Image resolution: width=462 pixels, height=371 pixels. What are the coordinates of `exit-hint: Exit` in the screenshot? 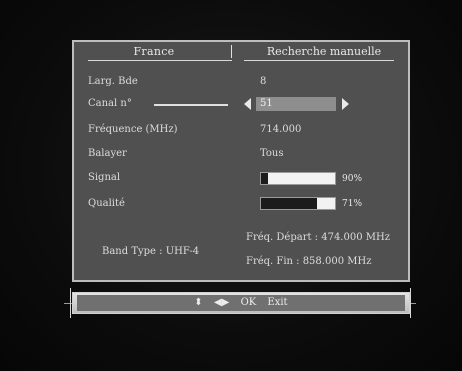 It's located at (277, 302).